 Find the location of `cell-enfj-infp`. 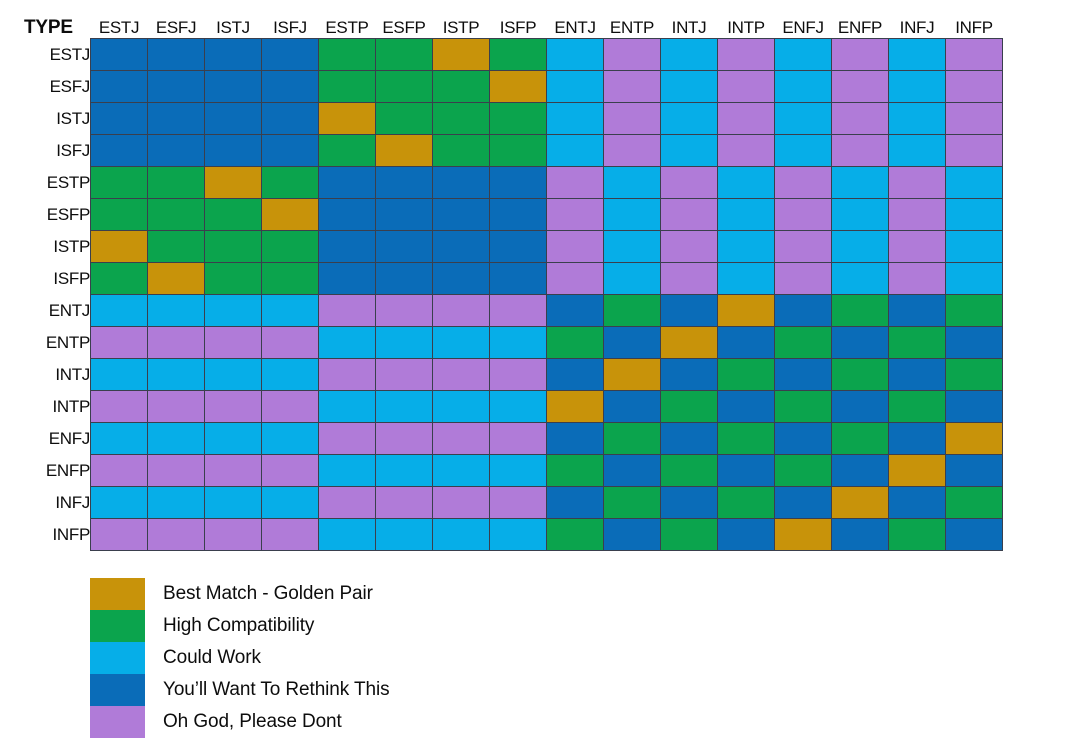

cell-enfj-infp is located at coordinates (974, 438).